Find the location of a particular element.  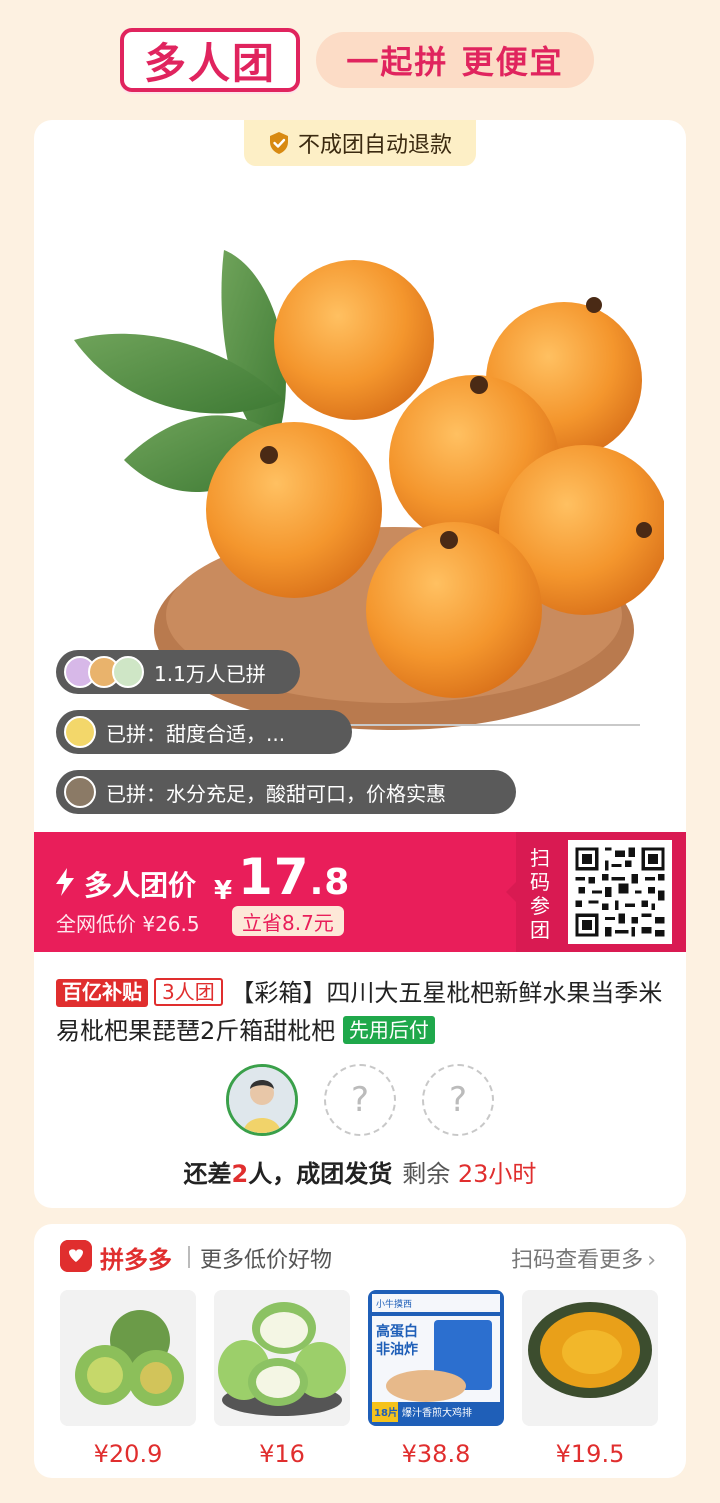

refund-badge: 不成团自动退款 is located at coordinates (360, 143).